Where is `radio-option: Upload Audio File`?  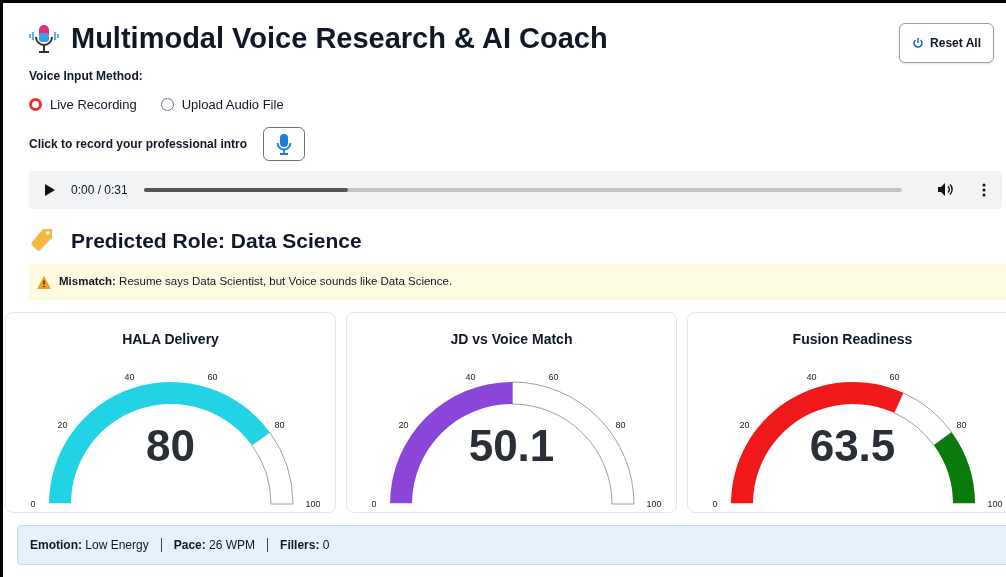 radio-option: Upload Audio File is located at coordinates (222, 105).